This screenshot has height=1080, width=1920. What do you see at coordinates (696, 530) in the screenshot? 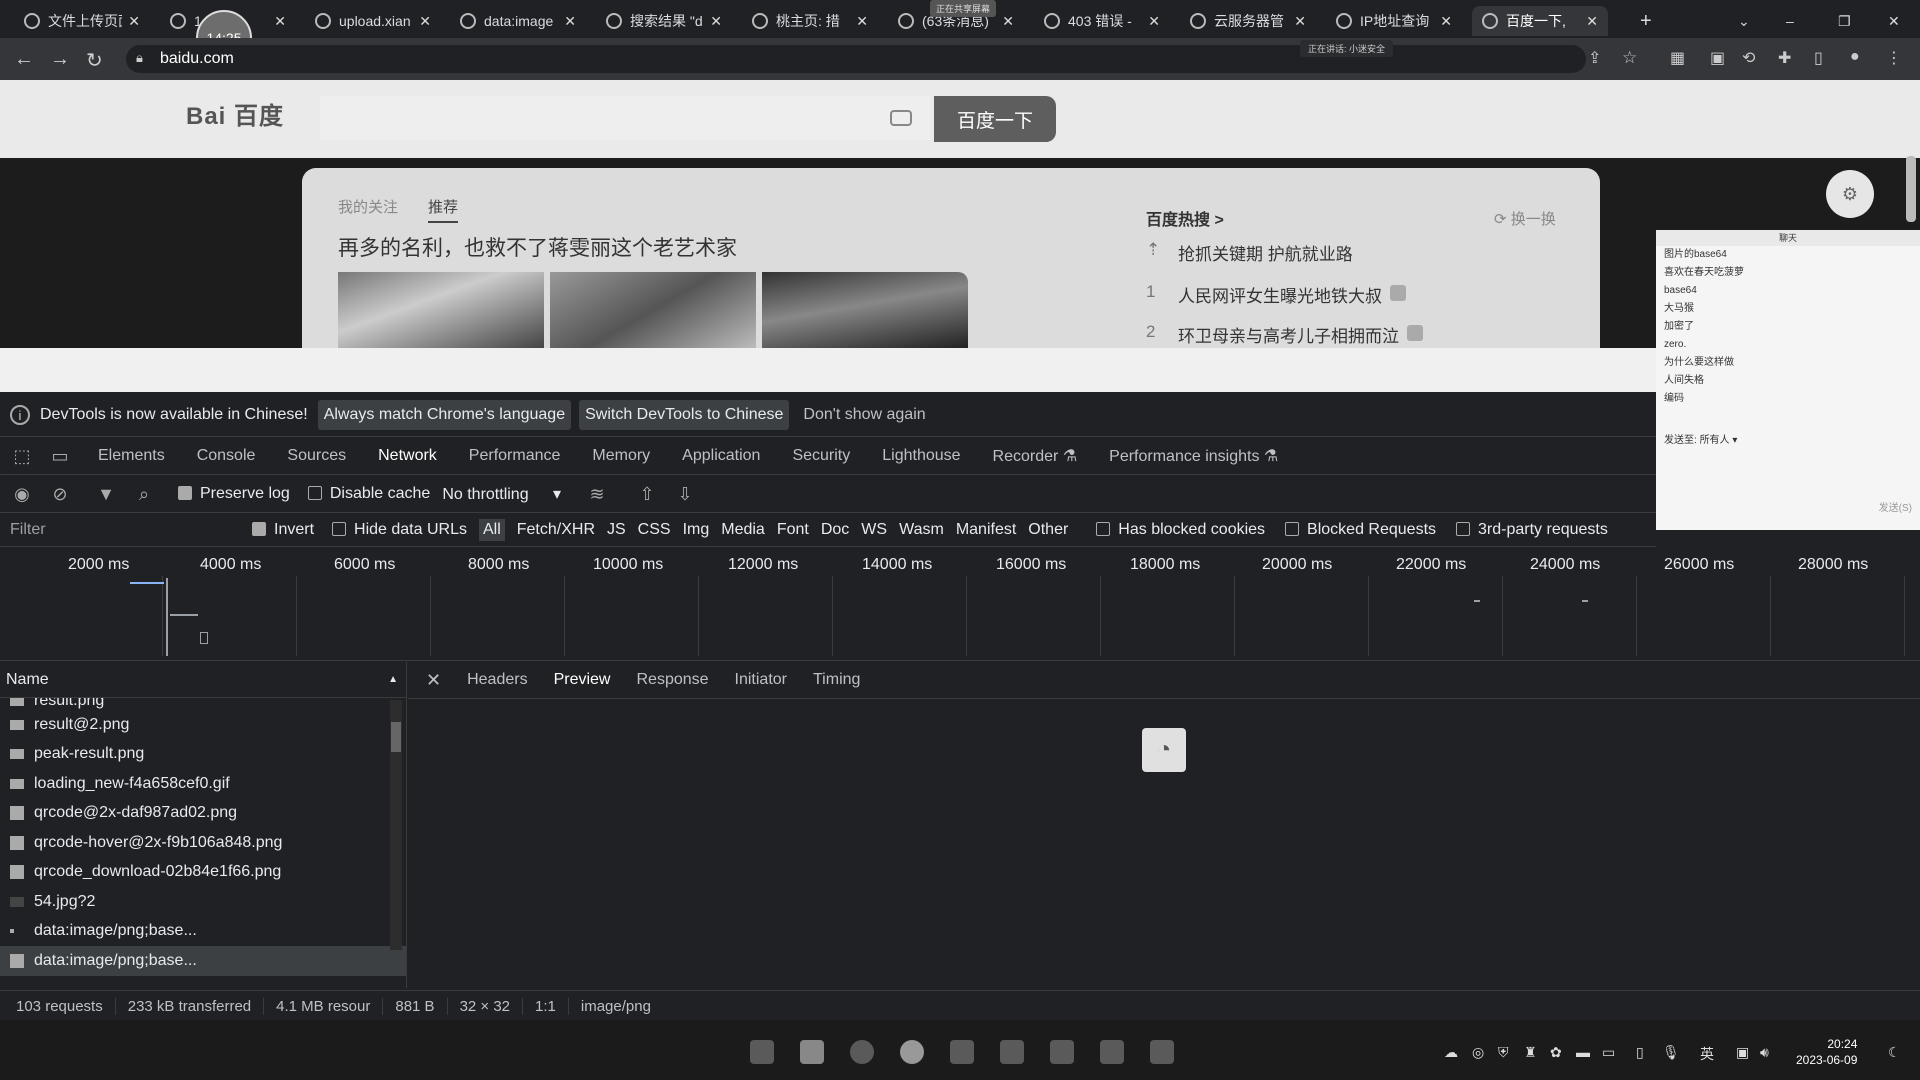
I see `filter-type-img: Img` at bounding box center [696, 530].